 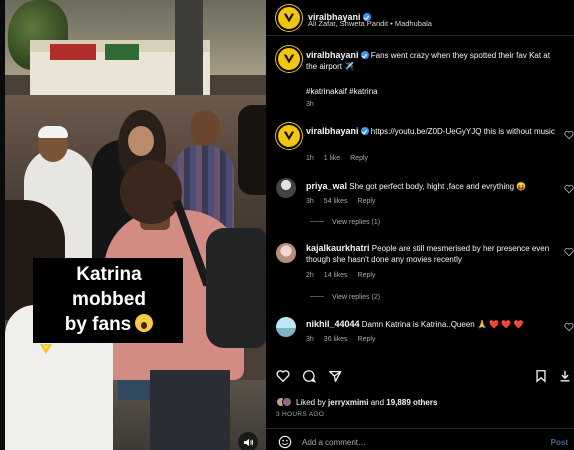 I want to click on likes-count: 19,889 others, so click(x=411, y=402).